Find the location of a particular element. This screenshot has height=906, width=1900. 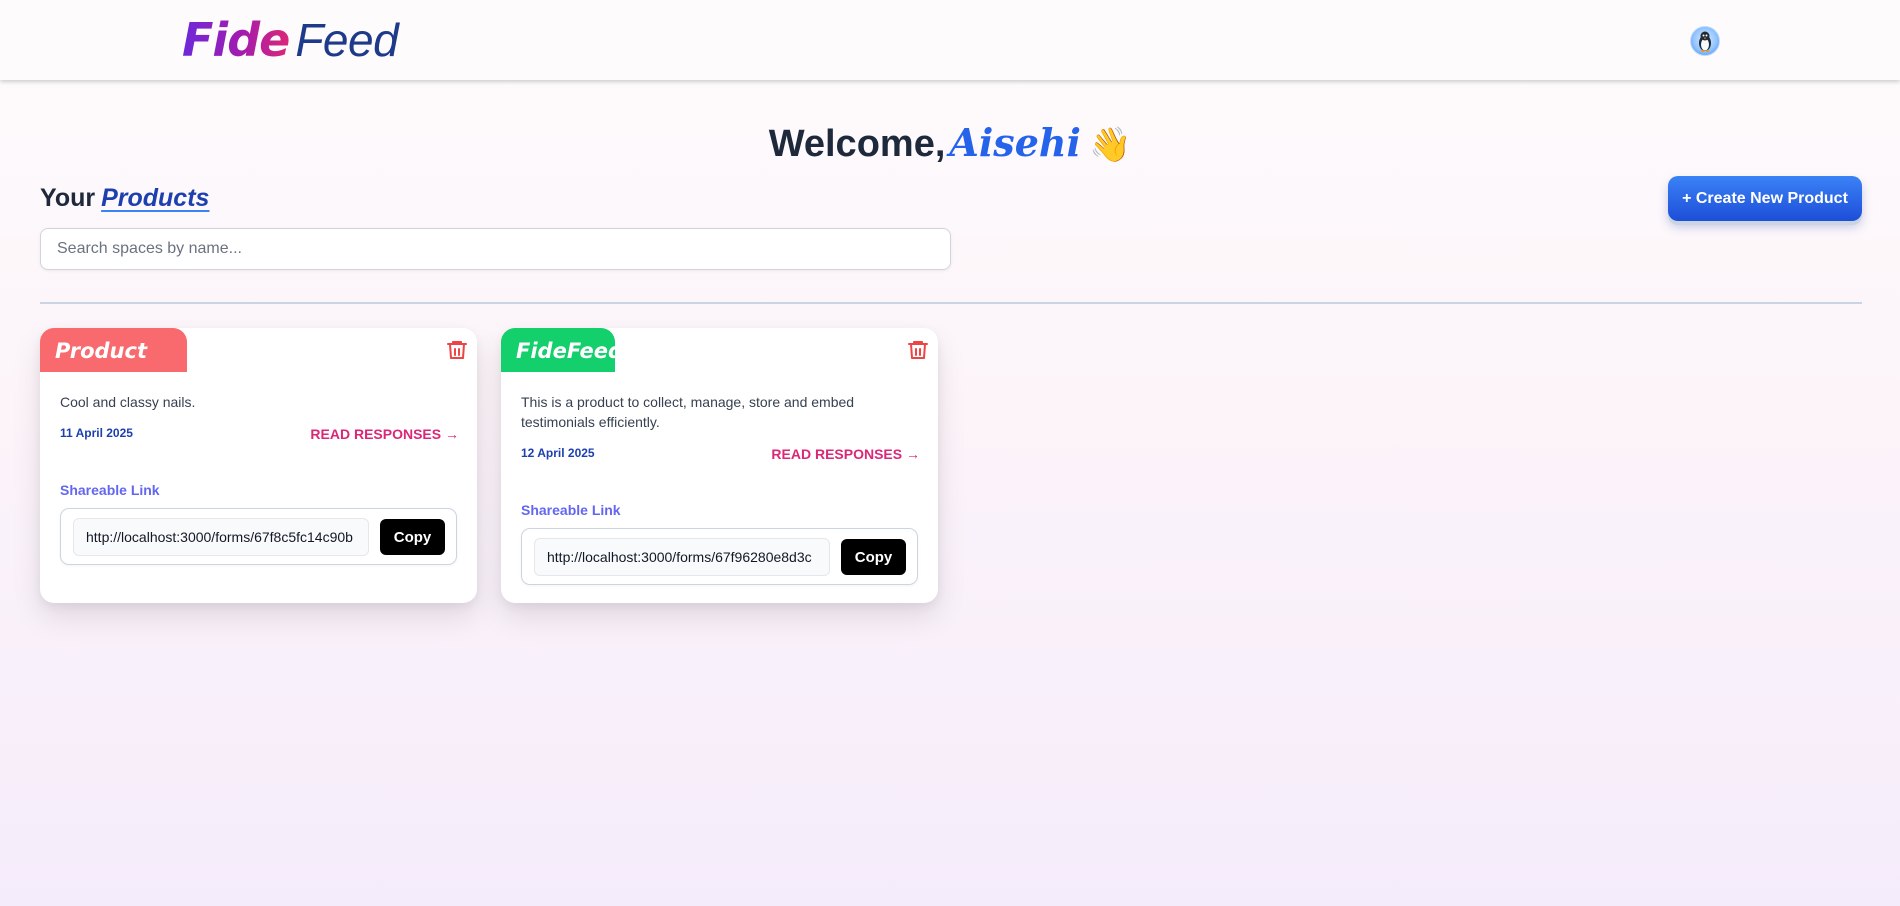

welcome-heading: Welcome, Aisehi 👋 is located at coordinates (950, 144).